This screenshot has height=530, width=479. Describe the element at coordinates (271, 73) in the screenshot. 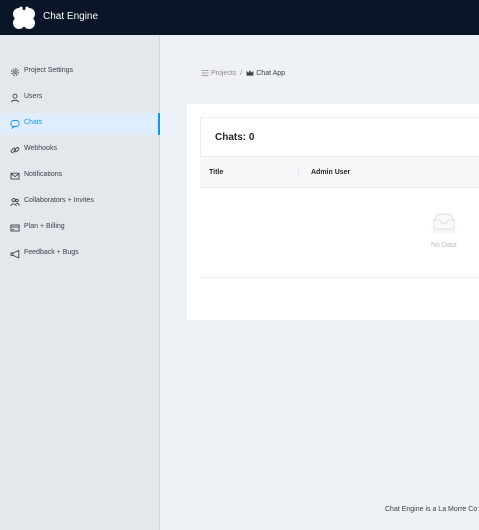

I see `breadcrumb-current: Chat App` at that location.